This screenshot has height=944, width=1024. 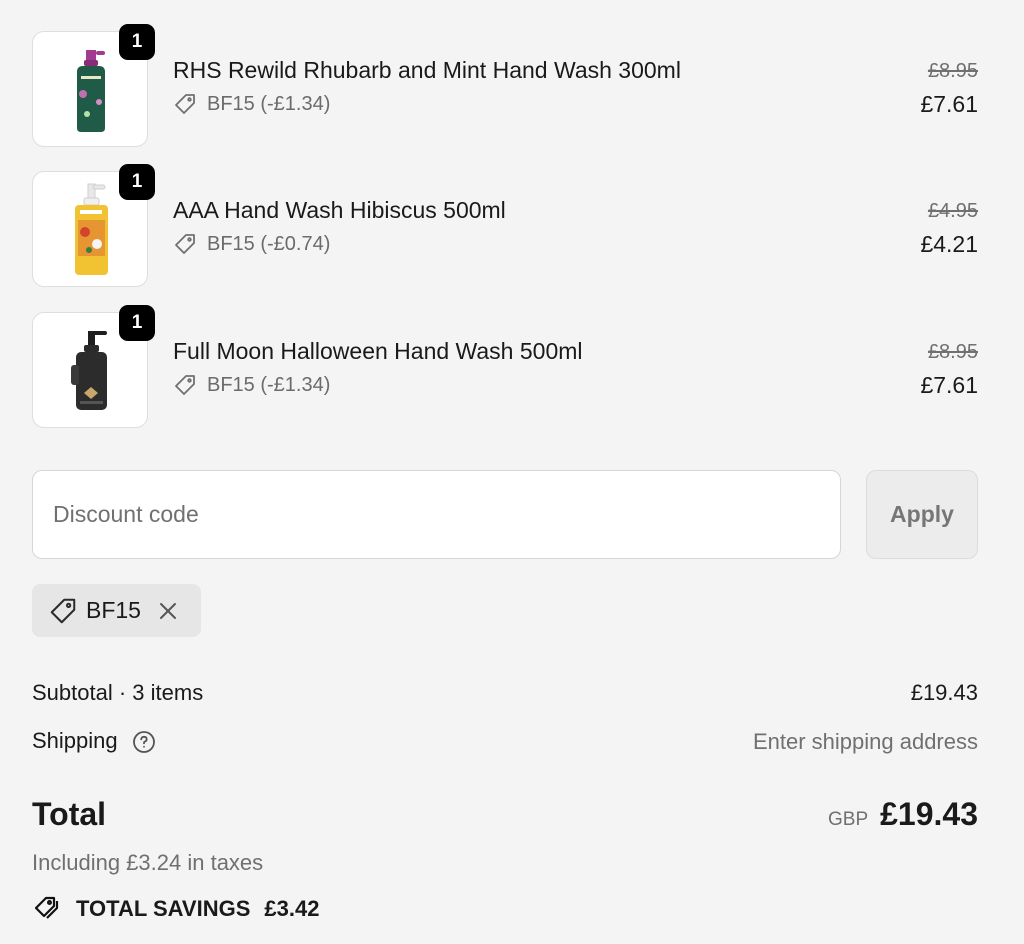 I want to click on total-savings: TOTAL SAVINGS £3.42, so click(x=175, y=909).